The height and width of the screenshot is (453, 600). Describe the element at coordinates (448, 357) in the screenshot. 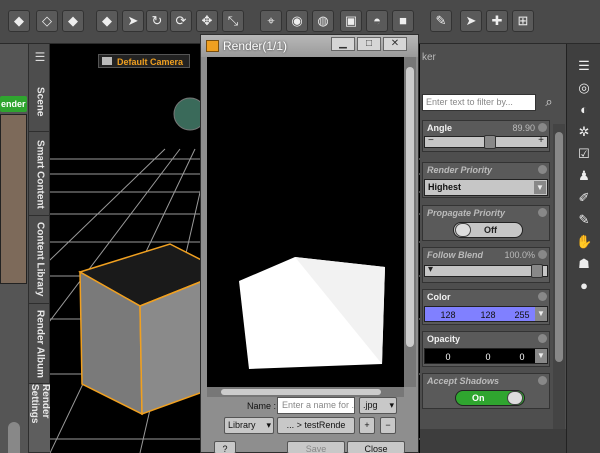

I see `opacity-red: 0` at that location.